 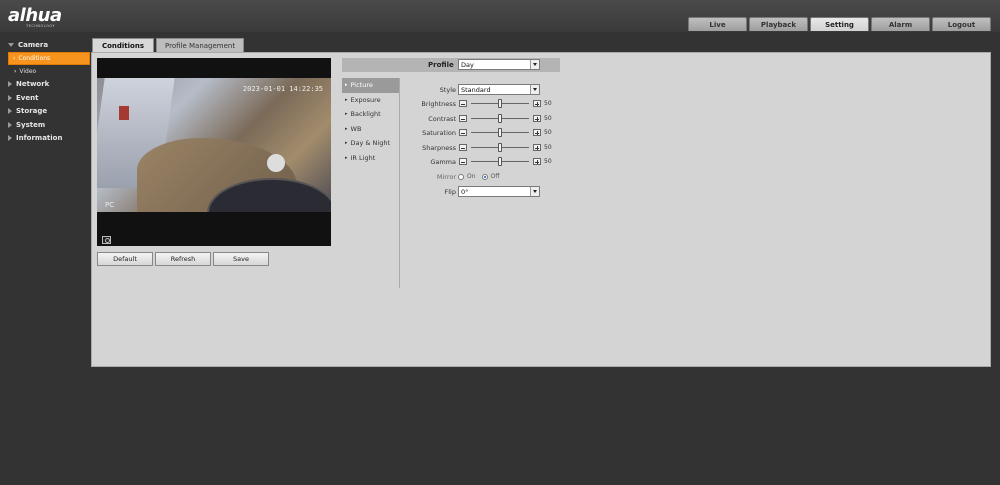 I want to click on refresh-button: Refresh, so click(x=183, y=259).